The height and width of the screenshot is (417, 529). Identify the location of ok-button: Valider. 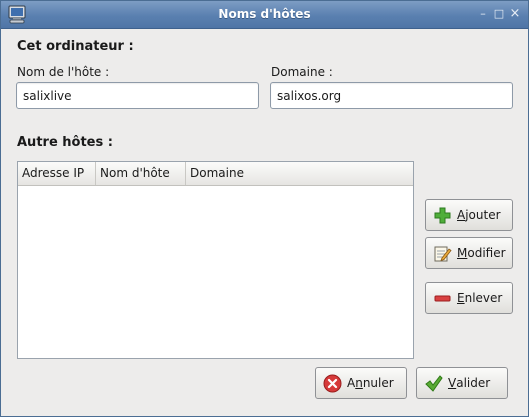
(462, 383).